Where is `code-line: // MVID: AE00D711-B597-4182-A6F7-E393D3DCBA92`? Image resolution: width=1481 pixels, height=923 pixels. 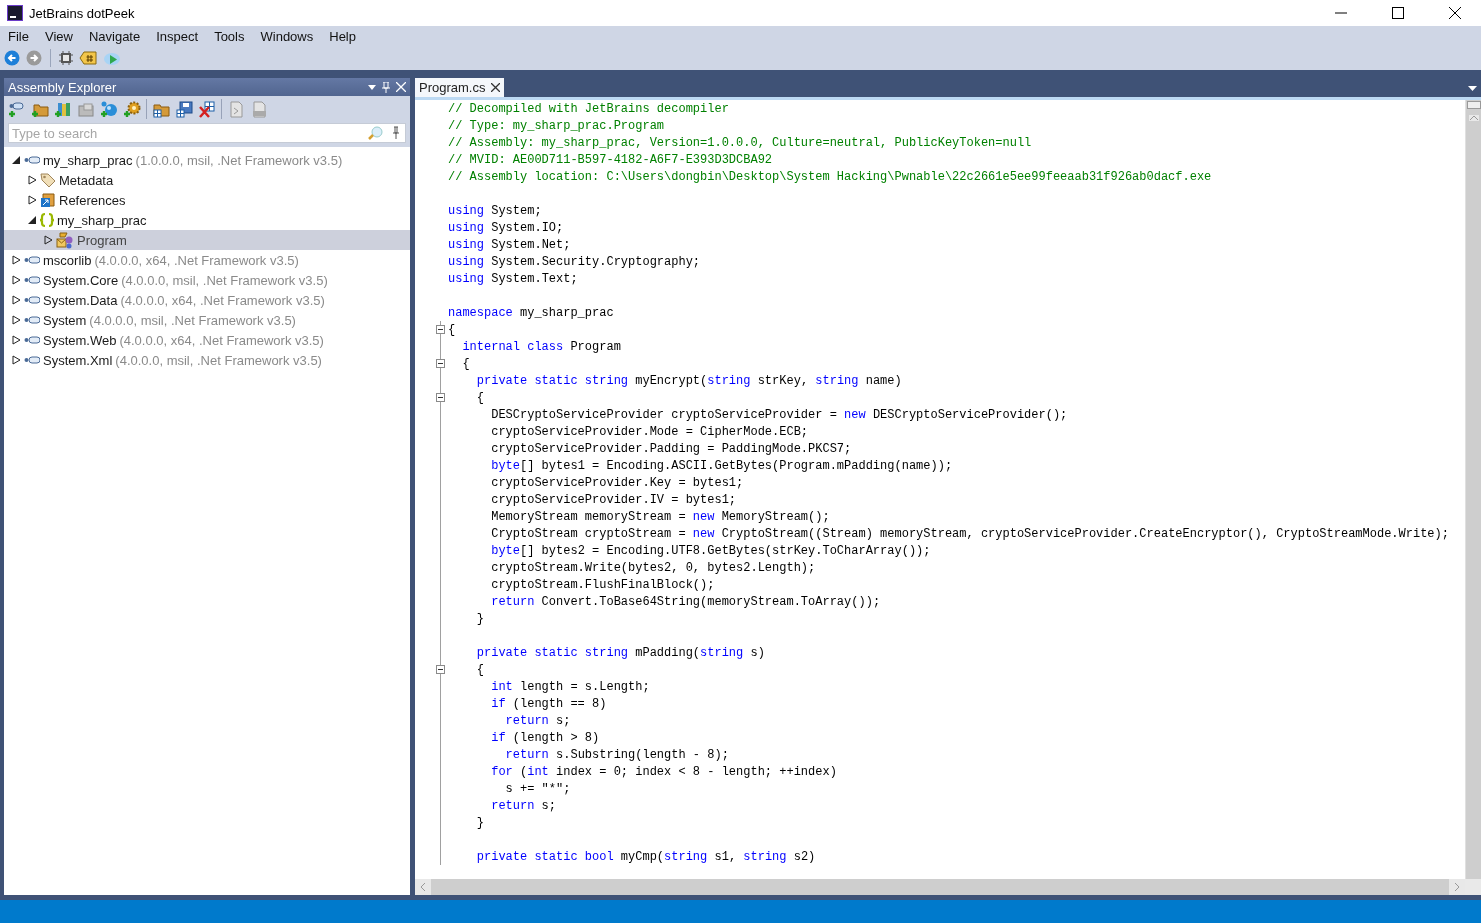
code-line: // MVID: AE00D711-B597-4182-A6F7-E393D3DCBA92 is located at coordinates (610, 159).